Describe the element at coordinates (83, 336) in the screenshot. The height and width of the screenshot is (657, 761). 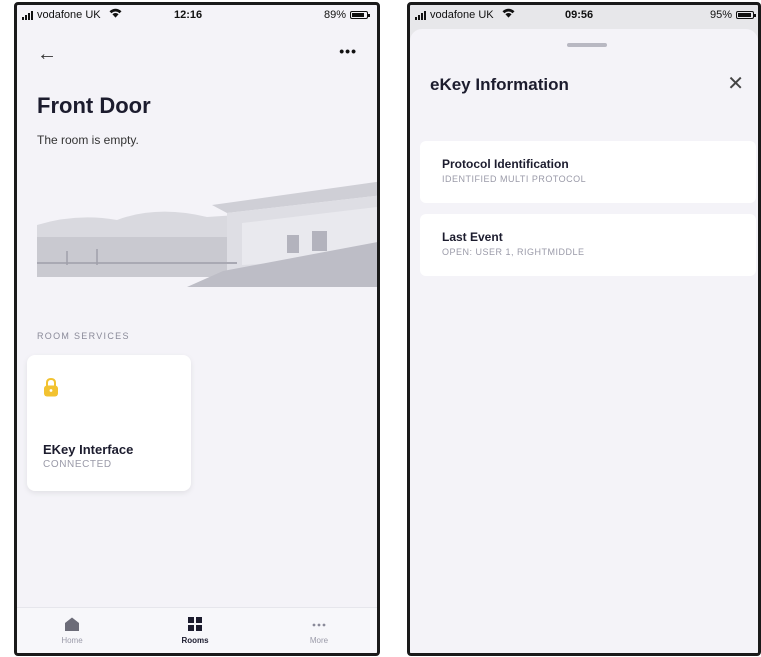
I see `room-services-heading: ROOM SERVICES` at that location.